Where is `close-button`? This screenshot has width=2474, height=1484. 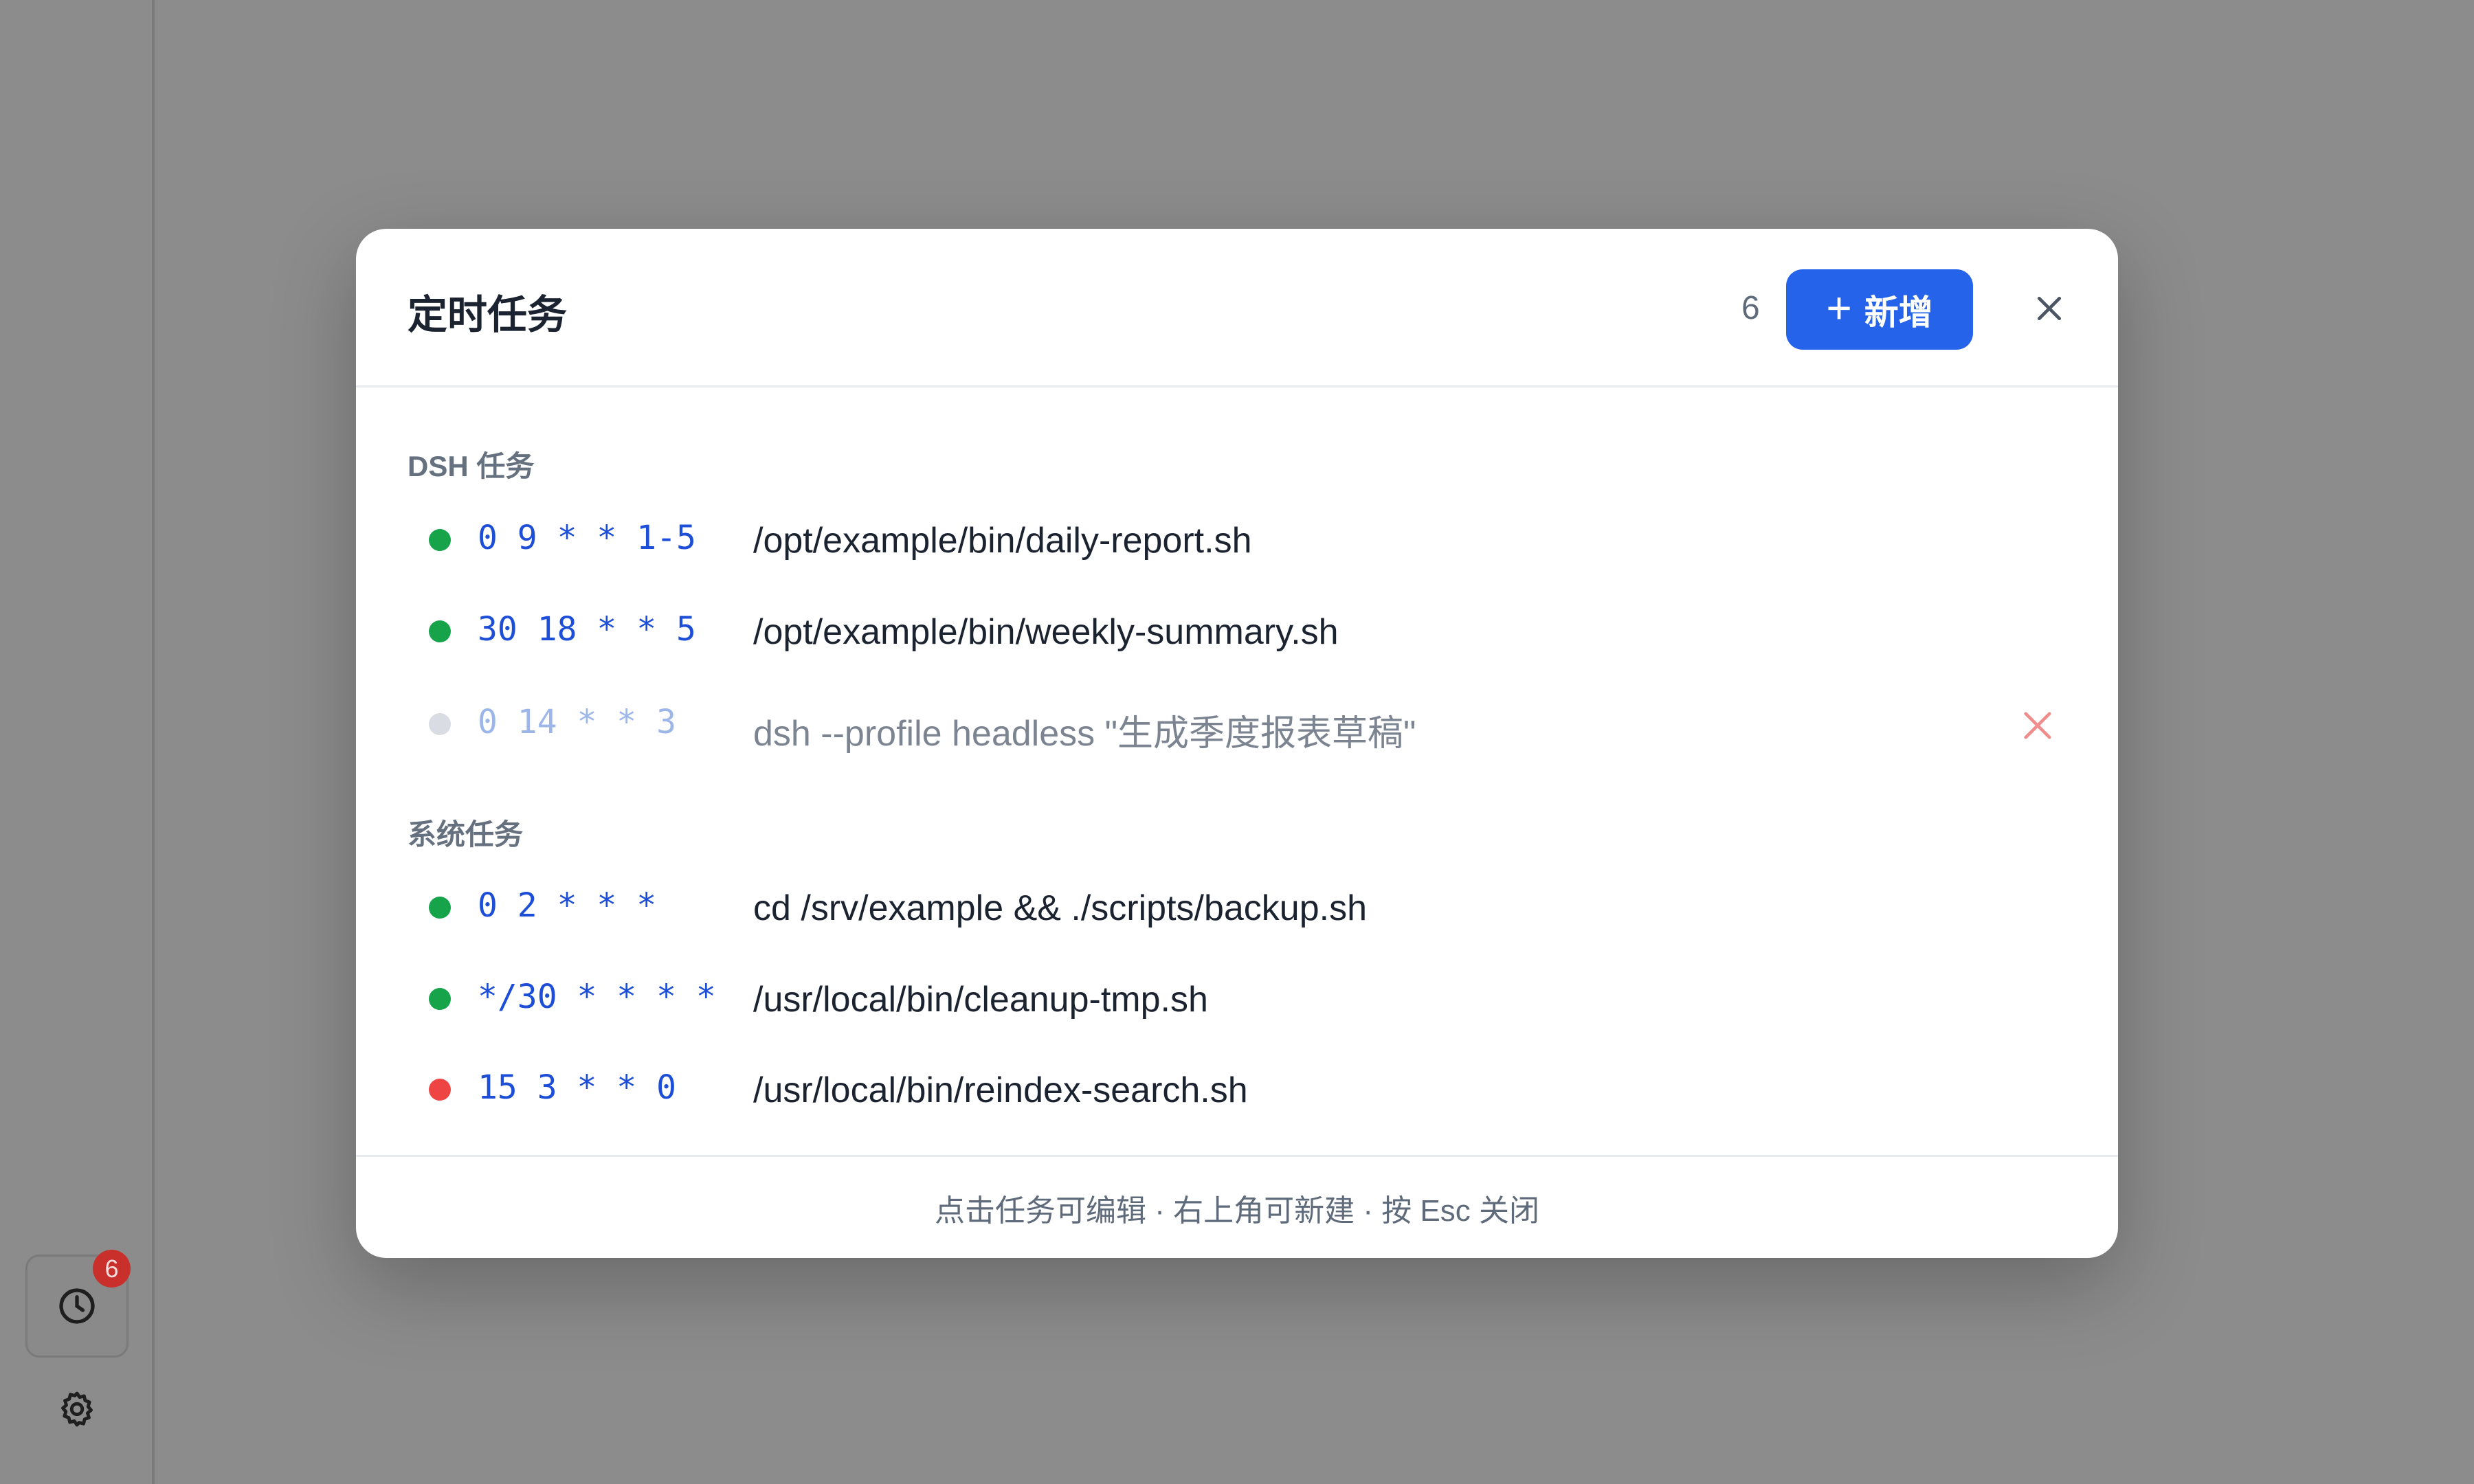
close-button is located at coordinates (2049, 308).